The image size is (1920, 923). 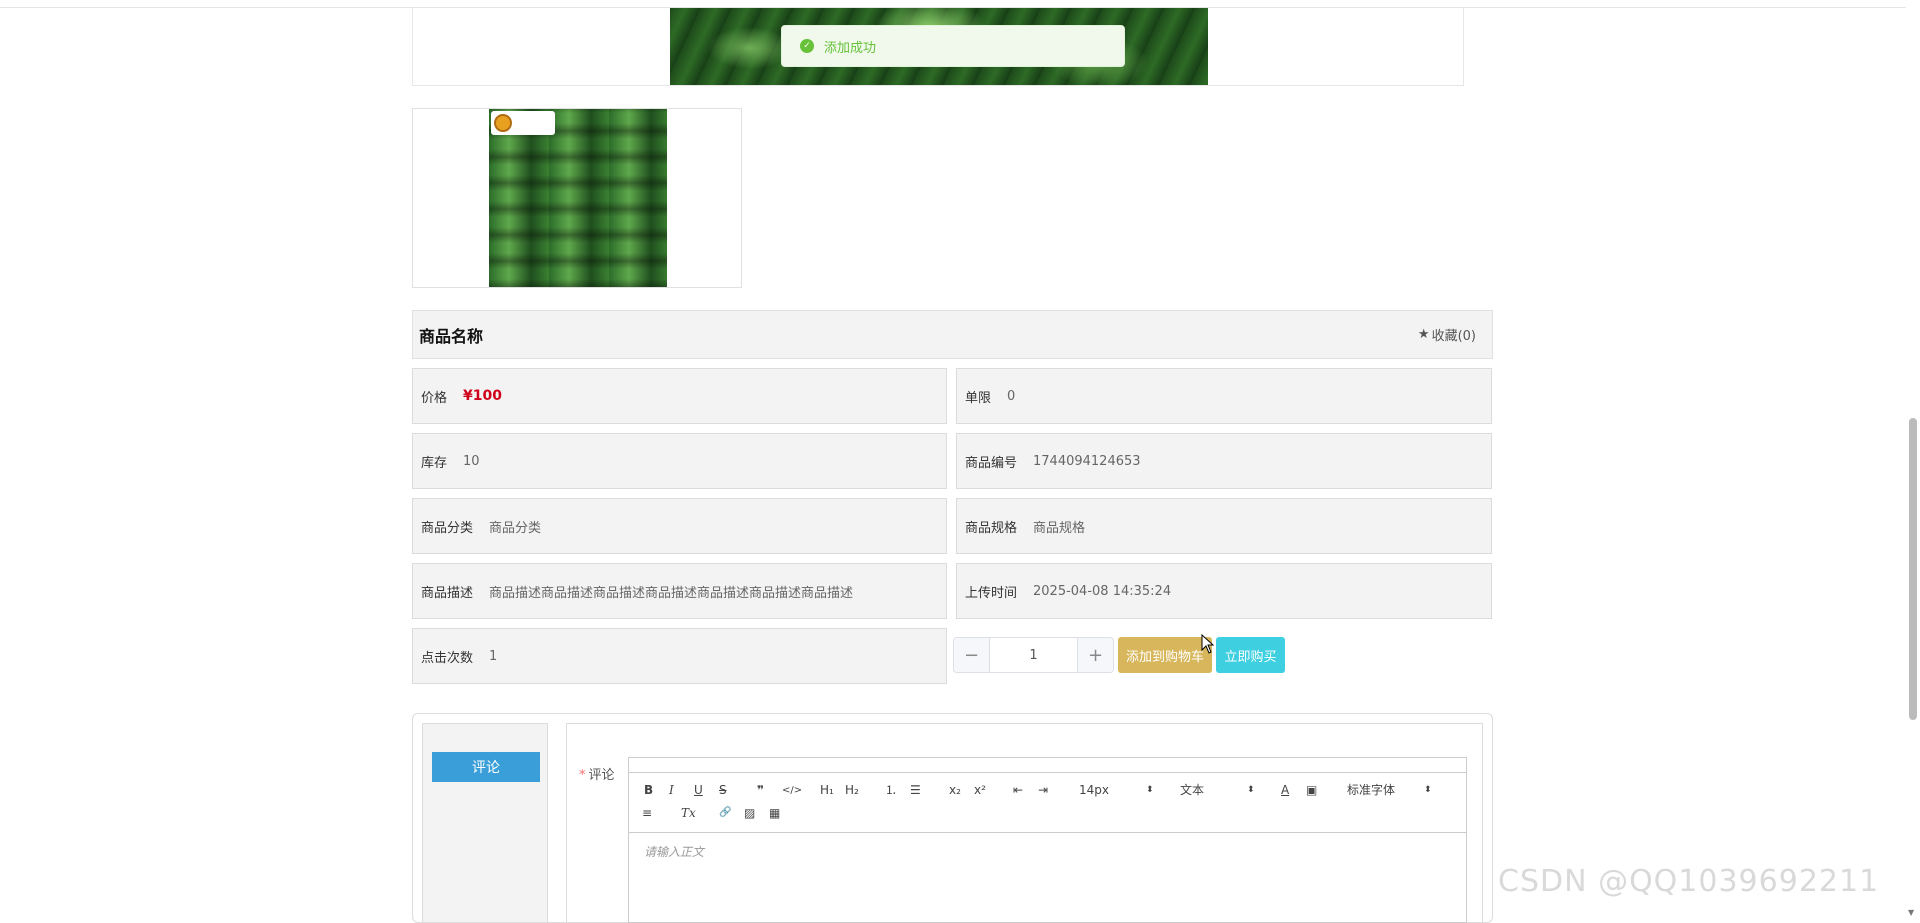 I want to click on stock-cell: 库存 10, so click(x=679, y=461).